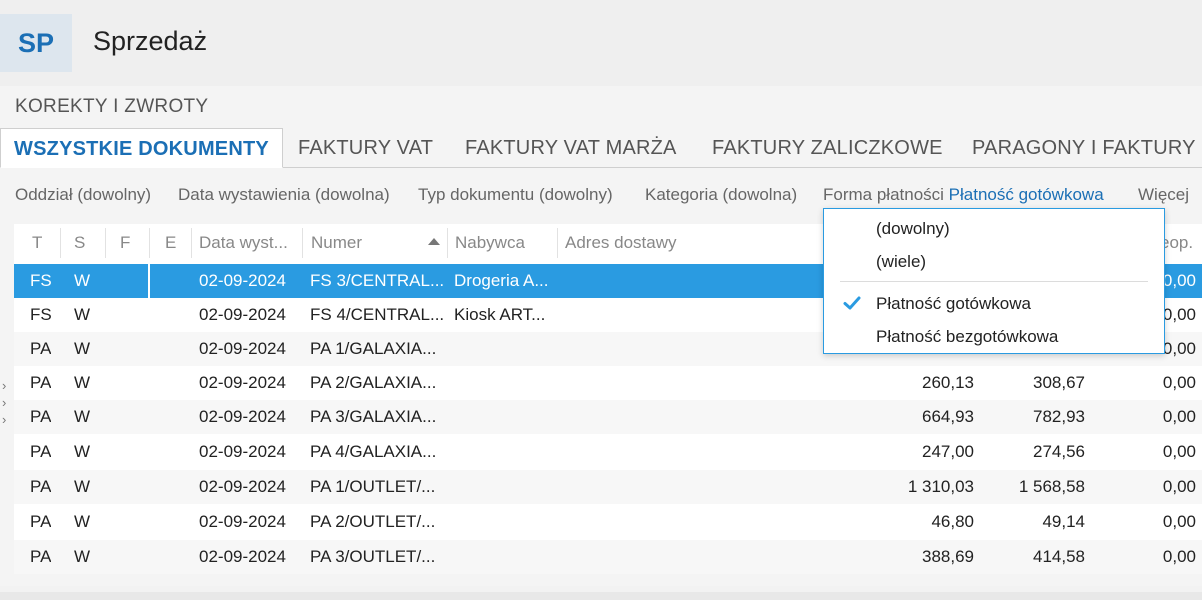  What do you see at coordinates (852, 303) in the screenshot?
I see `checkmark-icon` at bounding box center [852, 303].